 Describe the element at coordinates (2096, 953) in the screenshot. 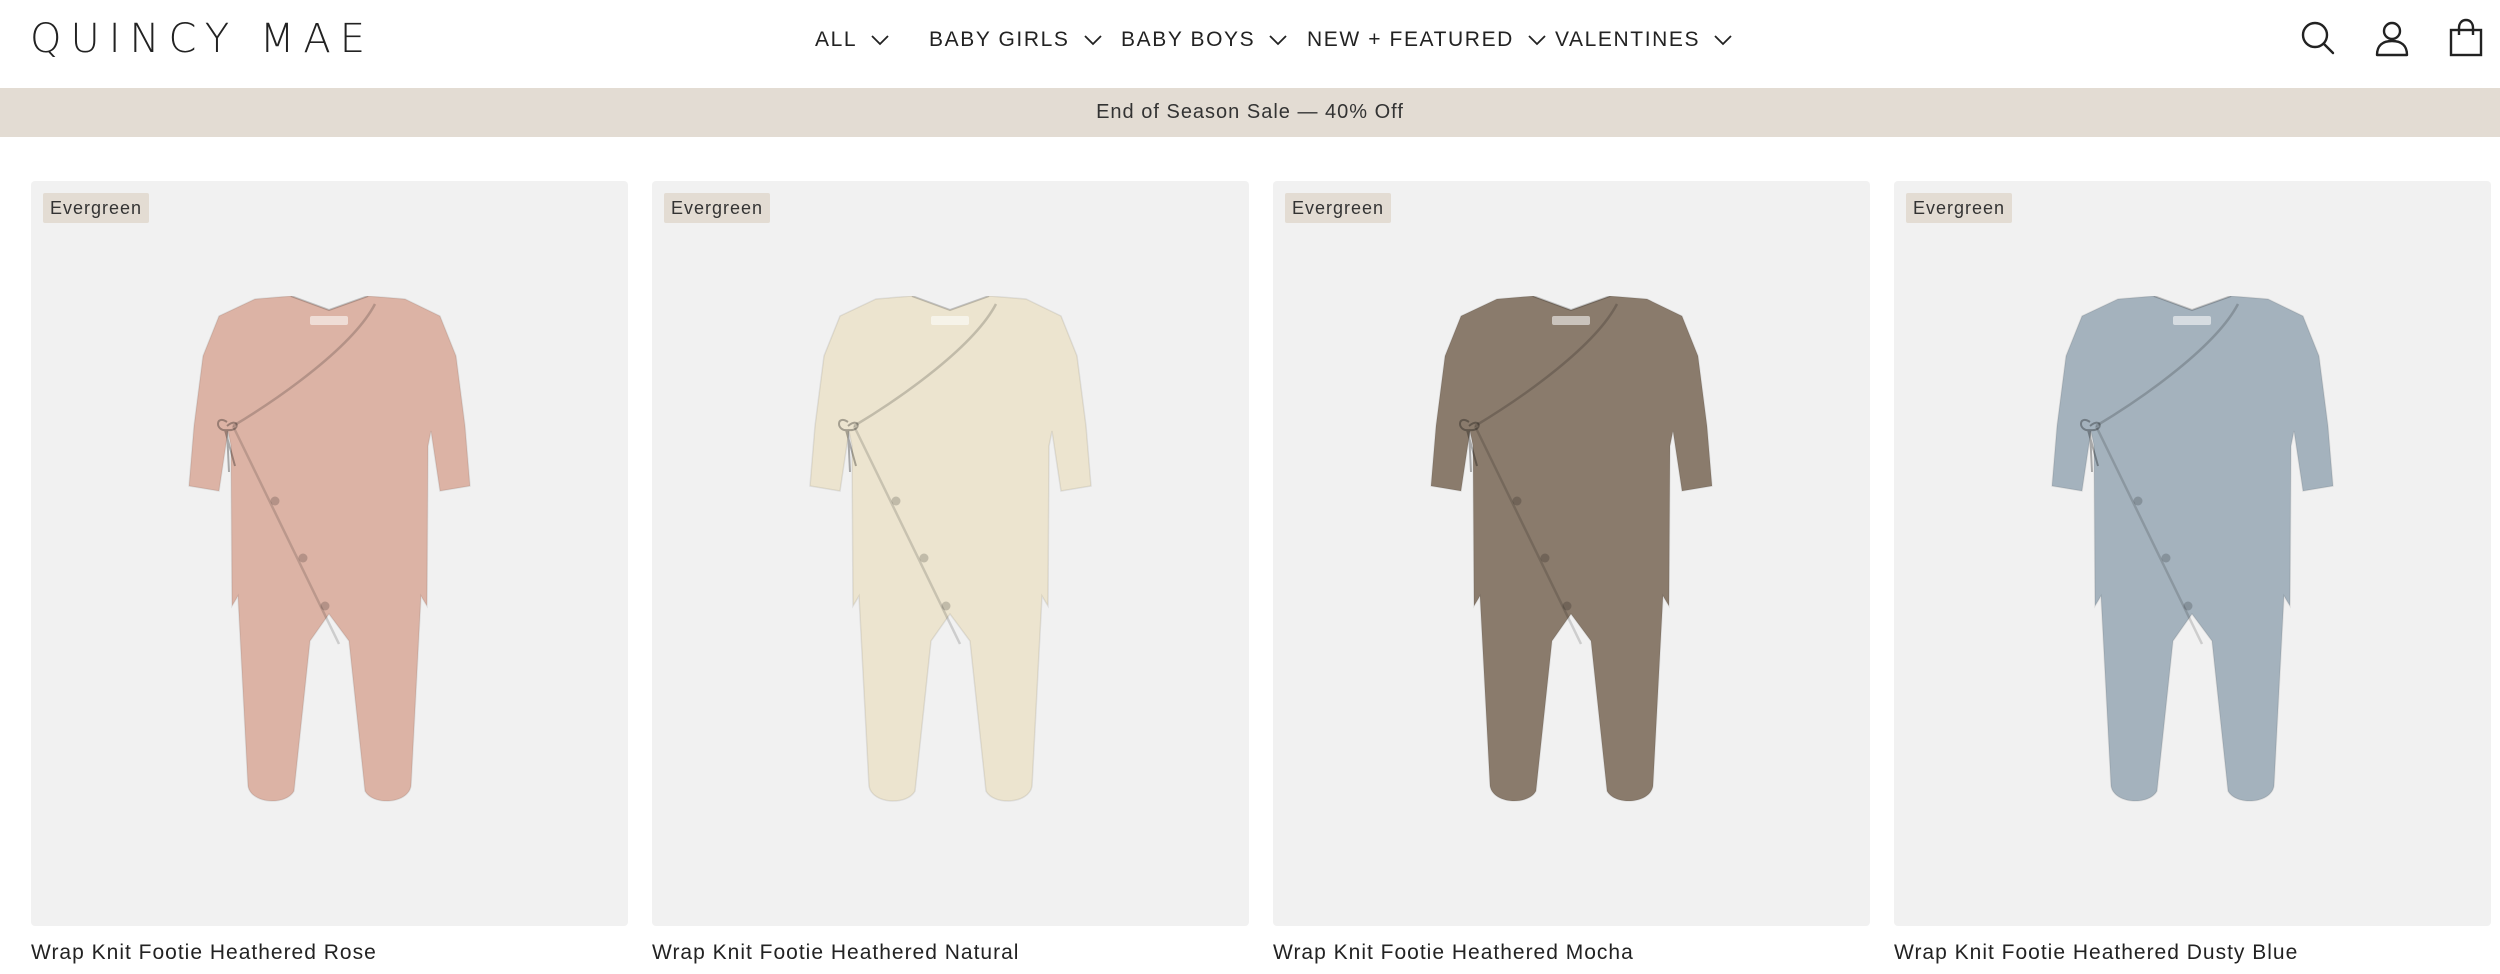

I see `product-title: Wrap Knit Footie Heathered Dusty Blue` at that location.